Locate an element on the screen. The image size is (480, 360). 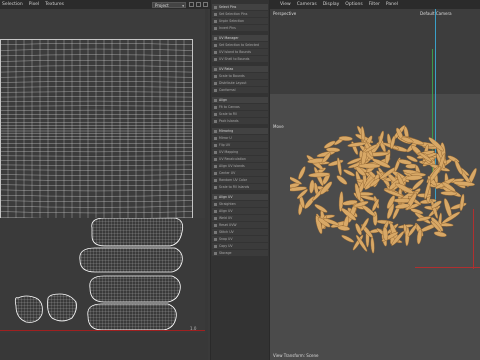
sidebar-section-header: Select Pins is located at coordinates (240, 7).